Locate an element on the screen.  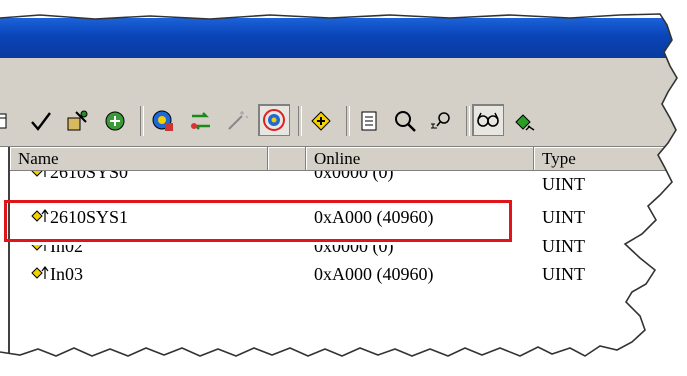
window-fragment-icon is located at coordinates (8, 121).